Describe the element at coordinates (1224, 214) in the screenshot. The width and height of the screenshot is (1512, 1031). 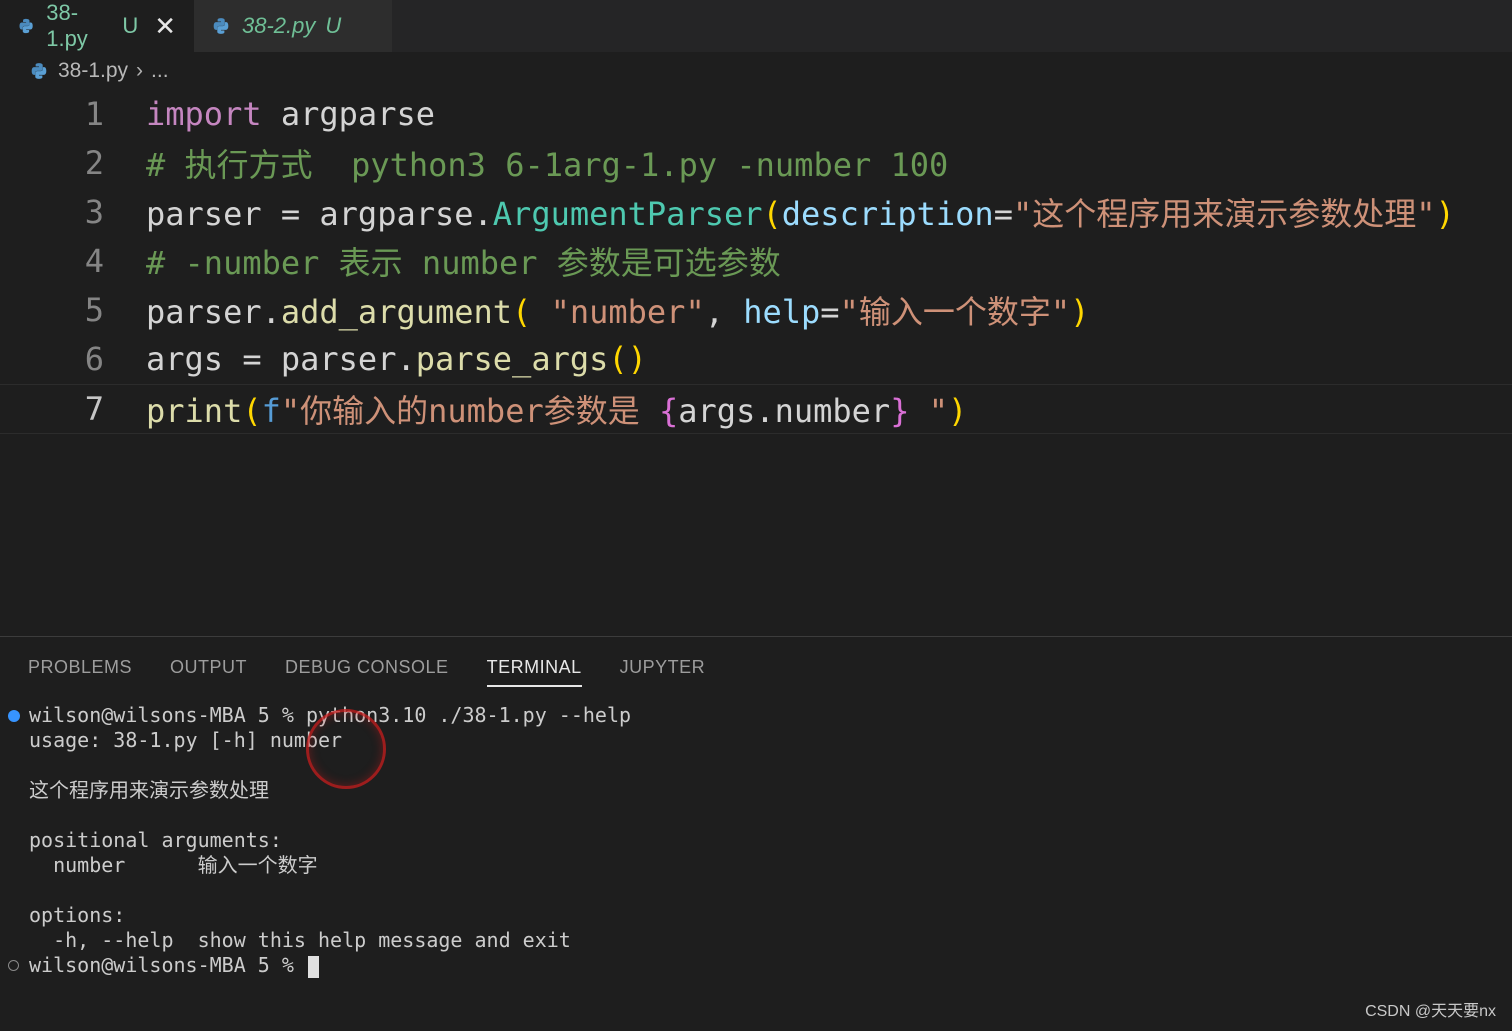
I see `string-token: "这个程序用来演示参数处理"` at that location.